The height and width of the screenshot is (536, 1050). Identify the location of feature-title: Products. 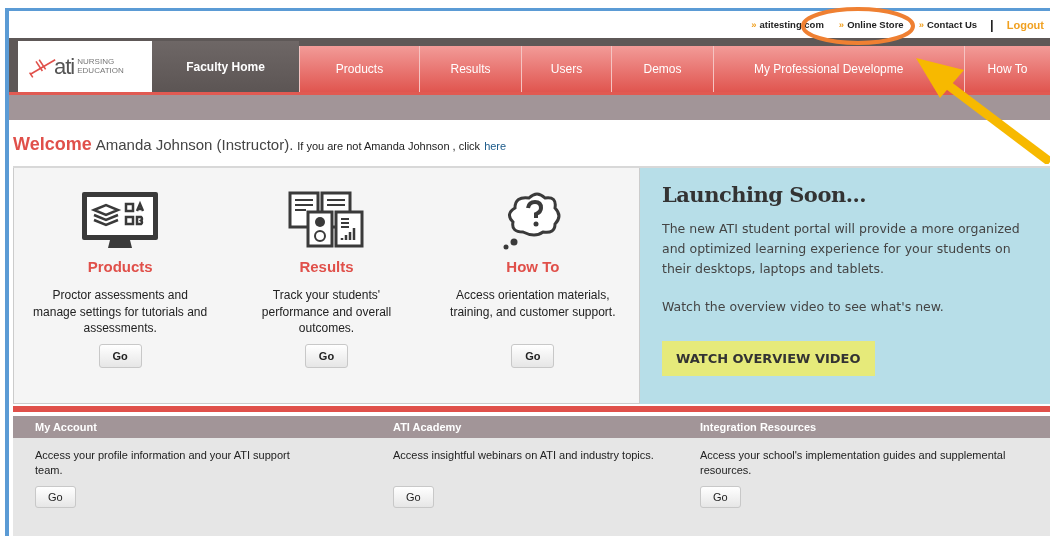
(120, 266).